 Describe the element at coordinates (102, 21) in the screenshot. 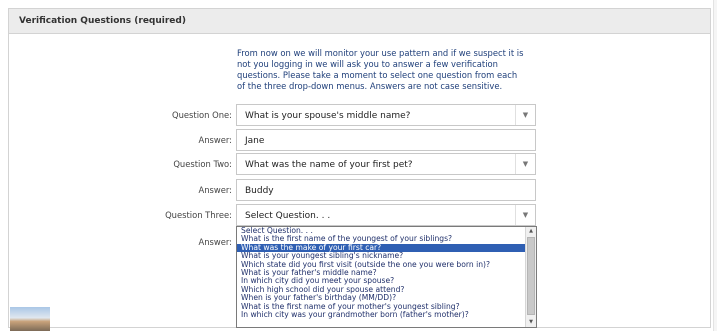

I see `panel-title: Verification Questions (required)` at that location.